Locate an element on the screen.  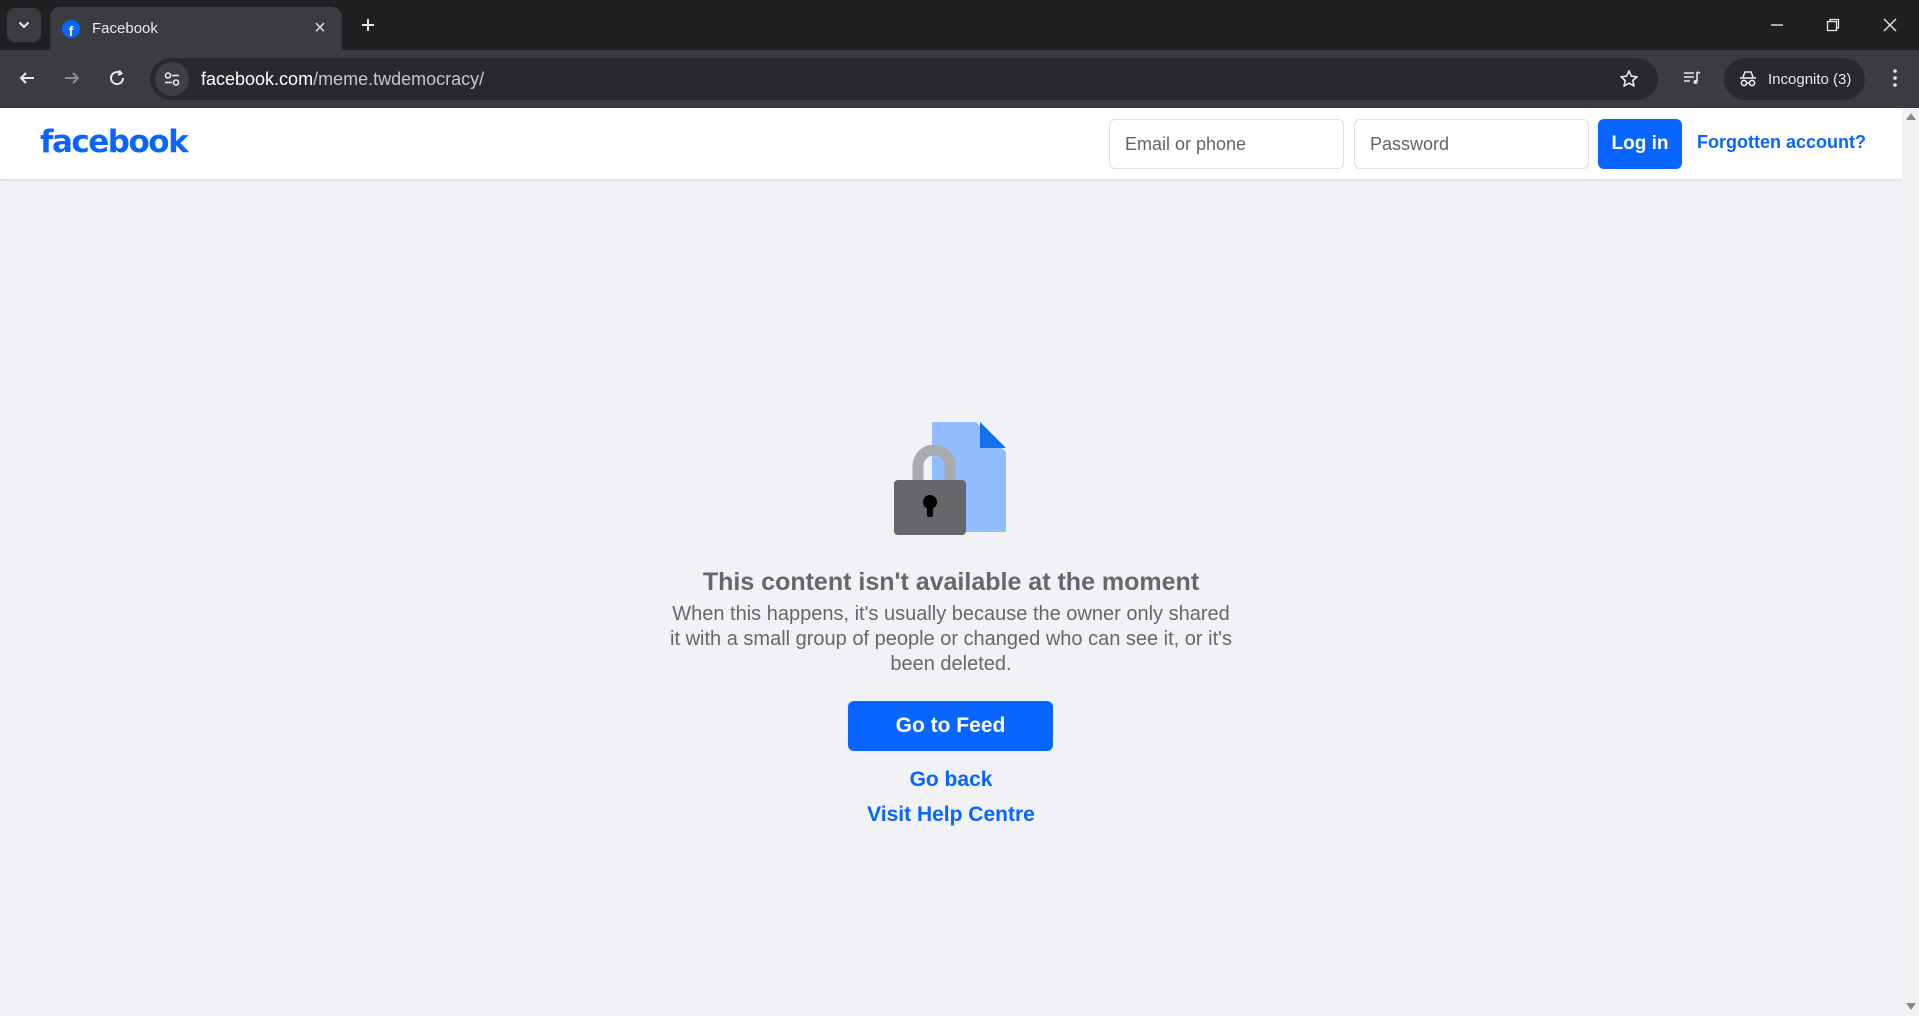
incognito-icon is located at coordinates (1748, 79).